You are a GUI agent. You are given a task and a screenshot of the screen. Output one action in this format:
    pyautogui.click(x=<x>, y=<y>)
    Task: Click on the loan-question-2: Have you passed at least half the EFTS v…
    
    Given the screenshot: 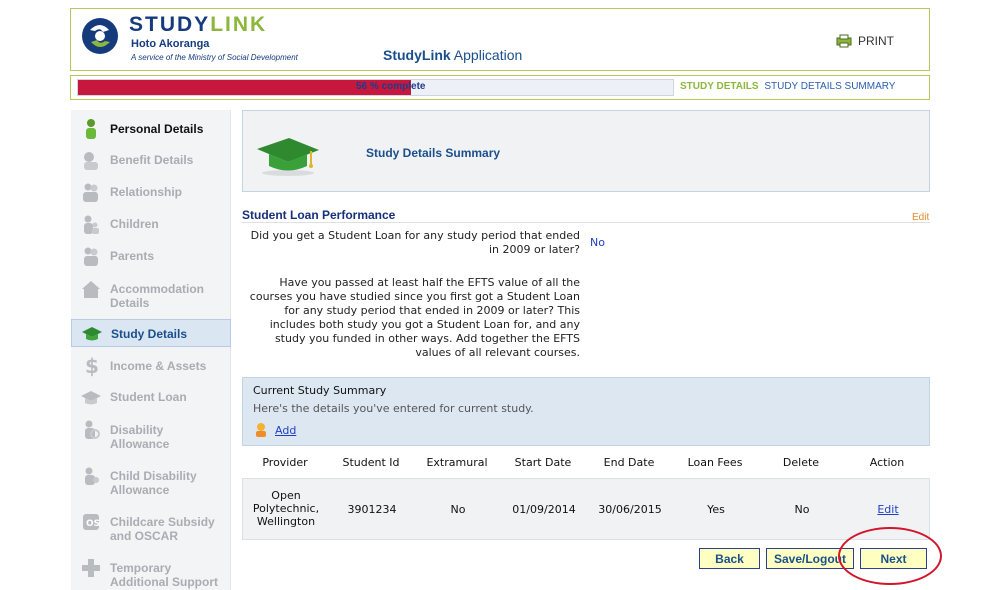 What is the action you would take?
    pyautogui.click(x=412, y=318)
    